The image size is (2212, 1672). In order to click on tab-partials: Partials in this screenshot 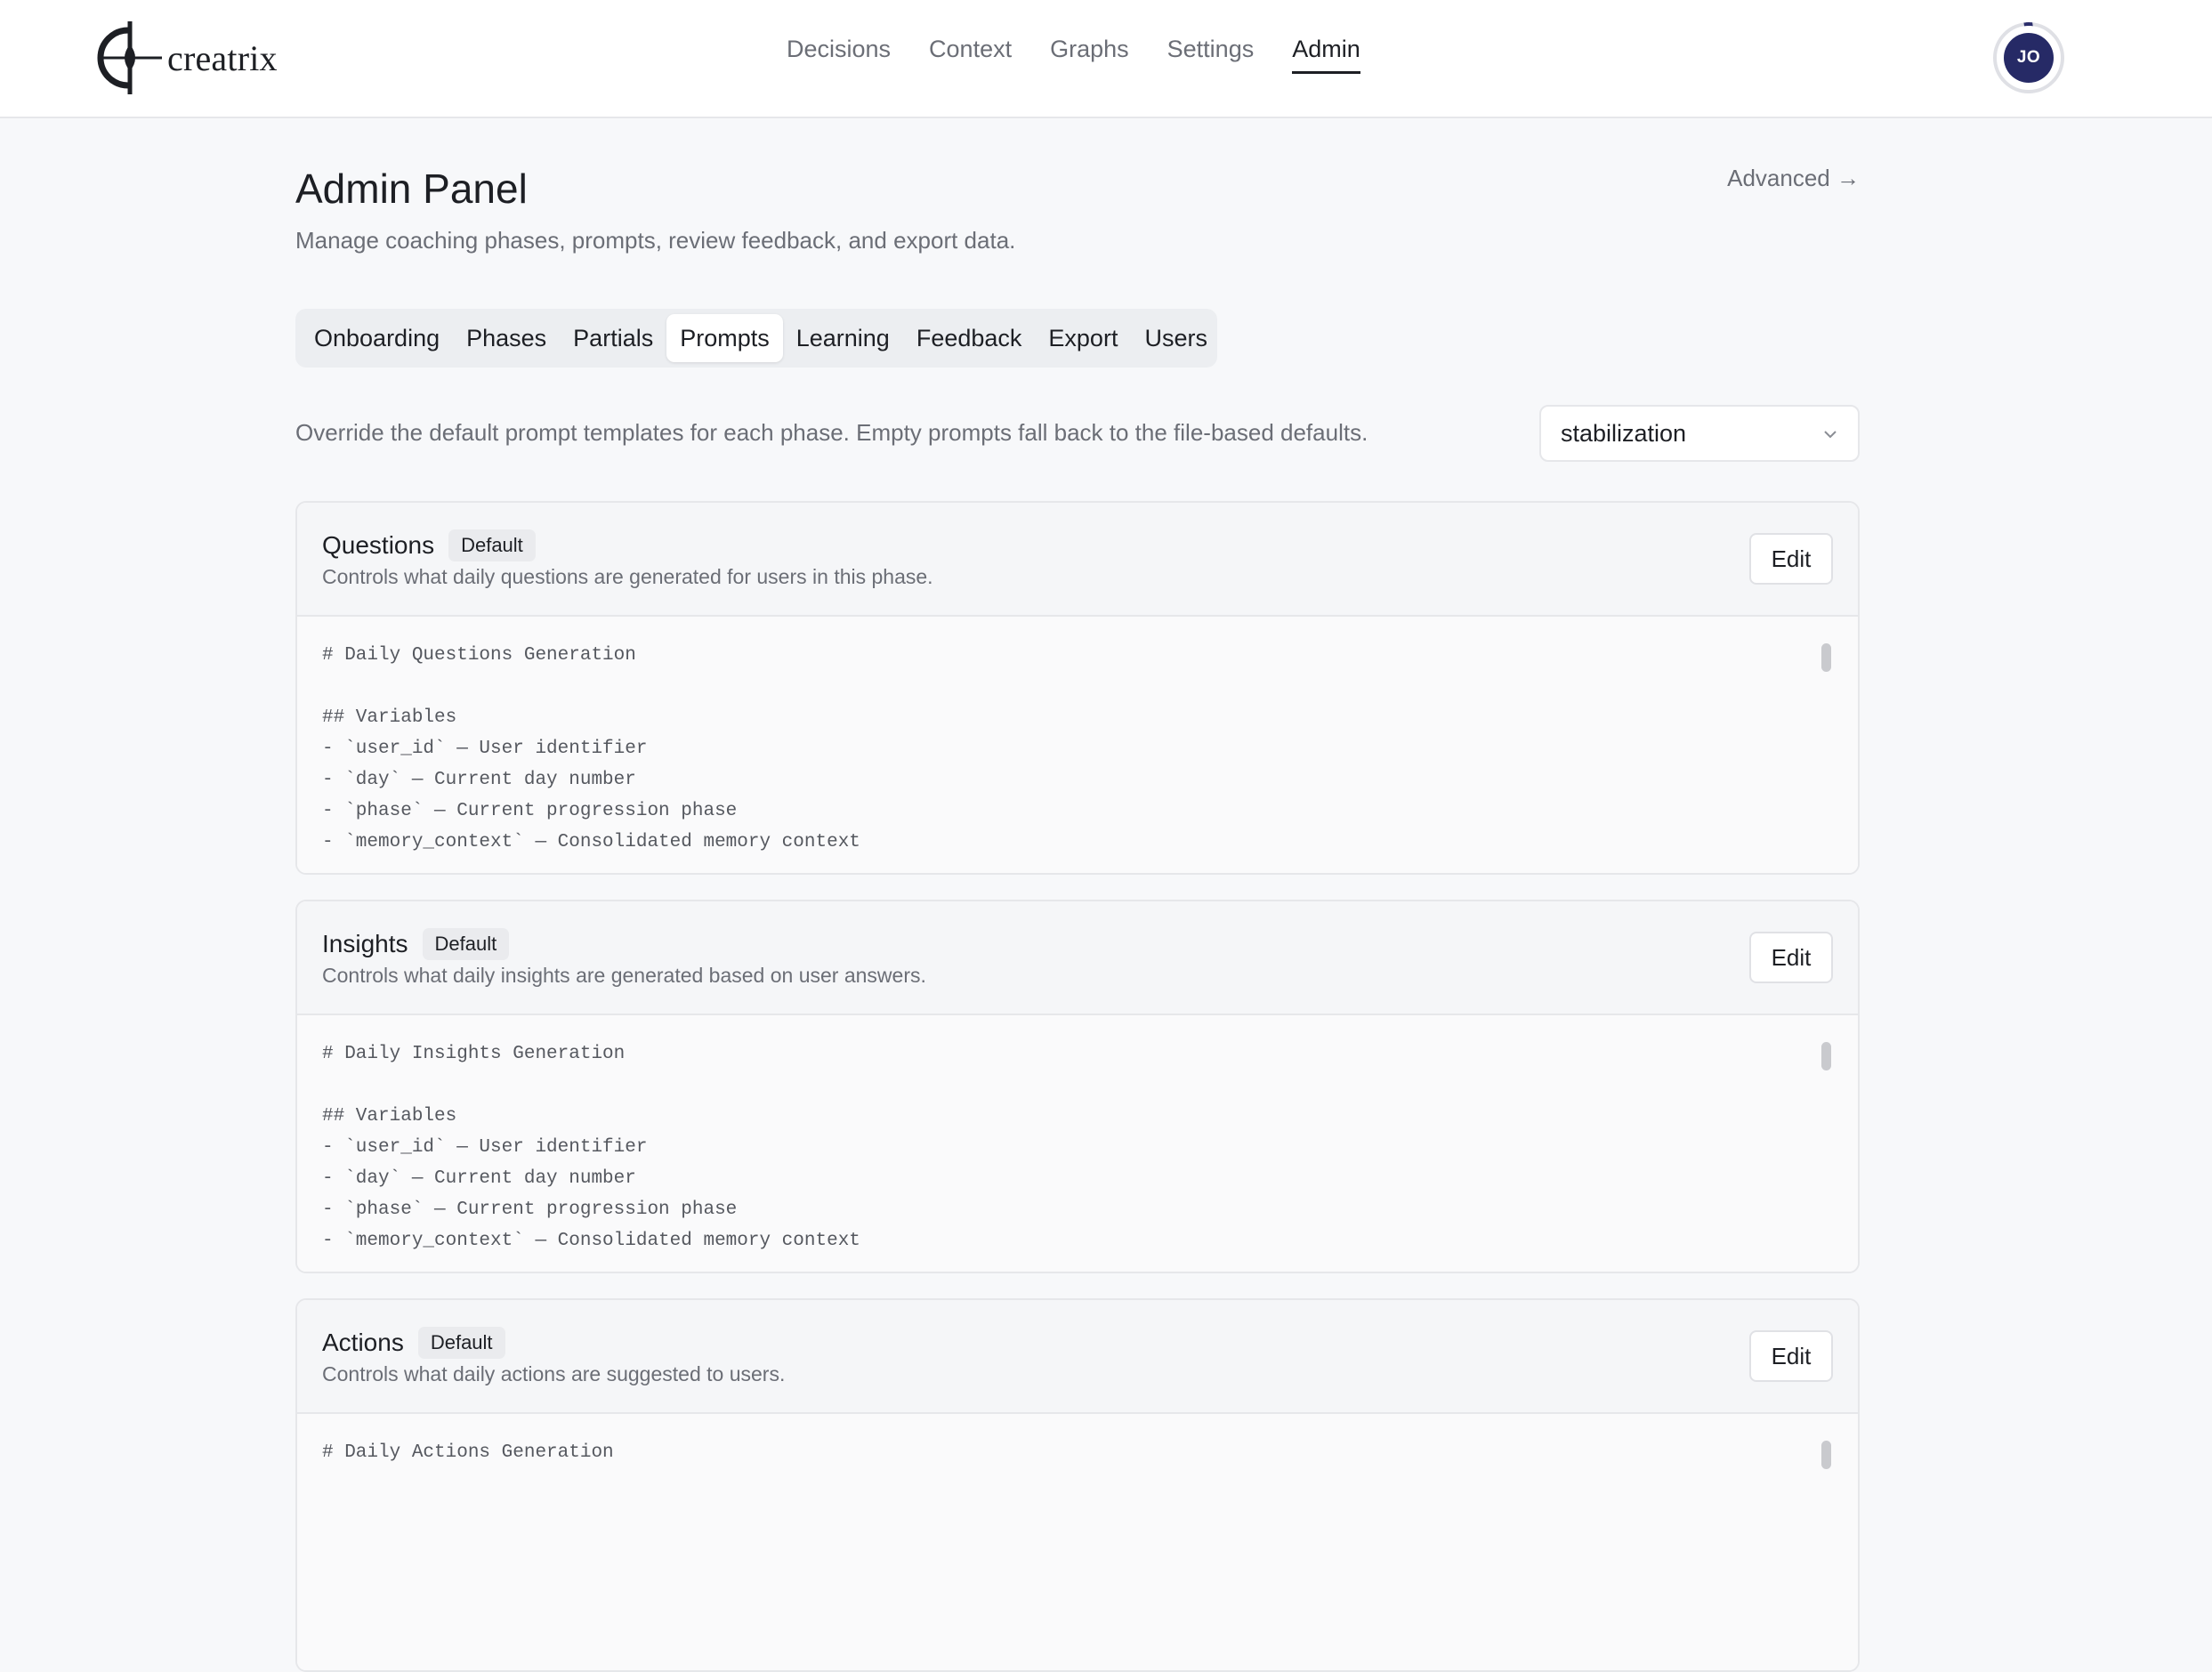, I will do `click(613, 338)`.